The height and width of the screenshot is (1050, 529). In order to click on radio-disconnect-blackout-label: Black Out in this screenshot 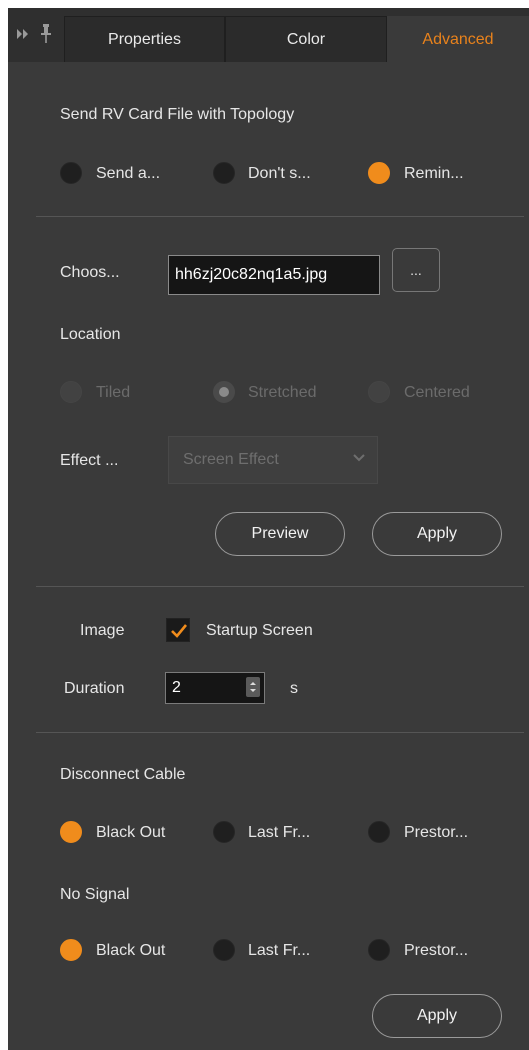, I will do `click(131, 832)`.